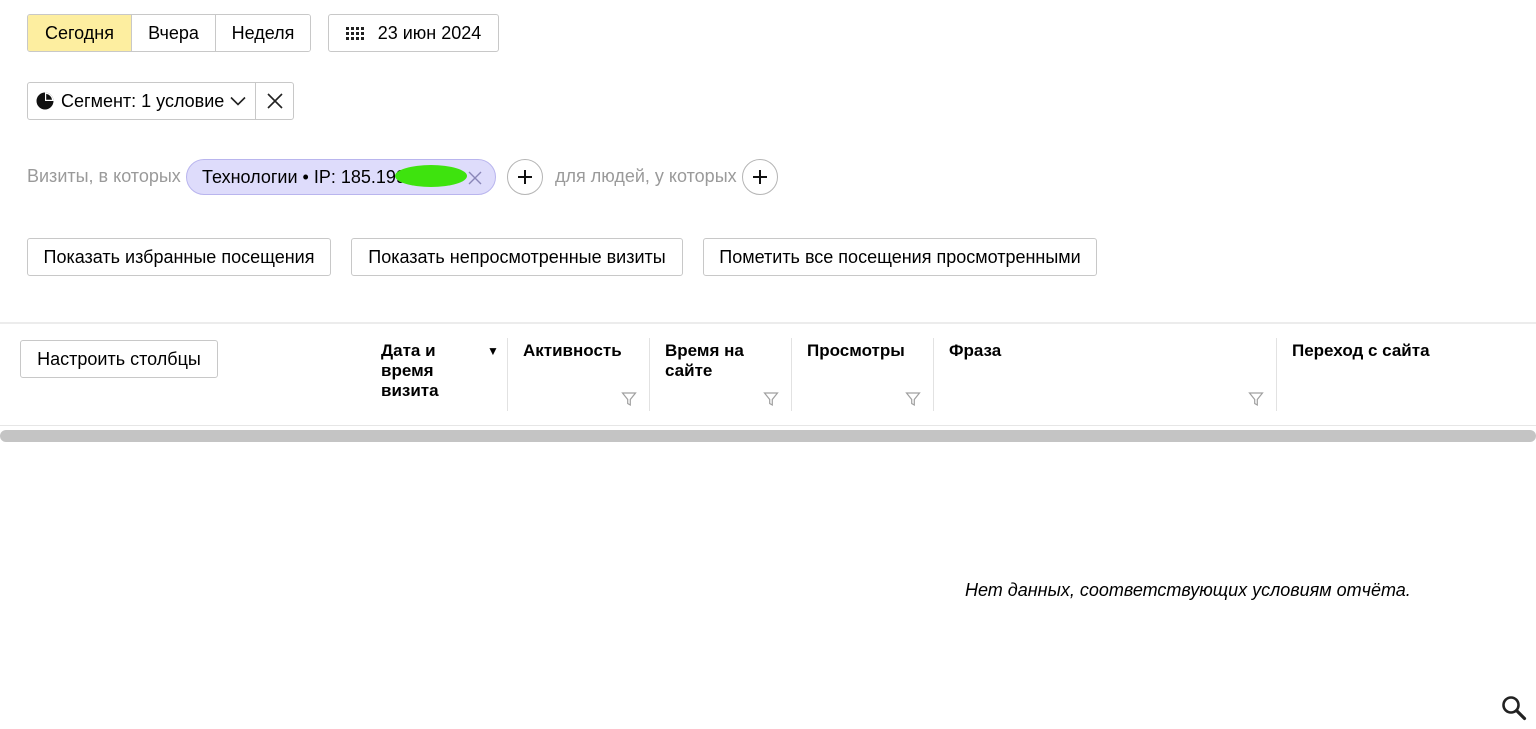 This screenshot has height=729, width=1536. Describe the element at coordinates (354, 33) in the screenshot. I see `calendar-icon` at that location.